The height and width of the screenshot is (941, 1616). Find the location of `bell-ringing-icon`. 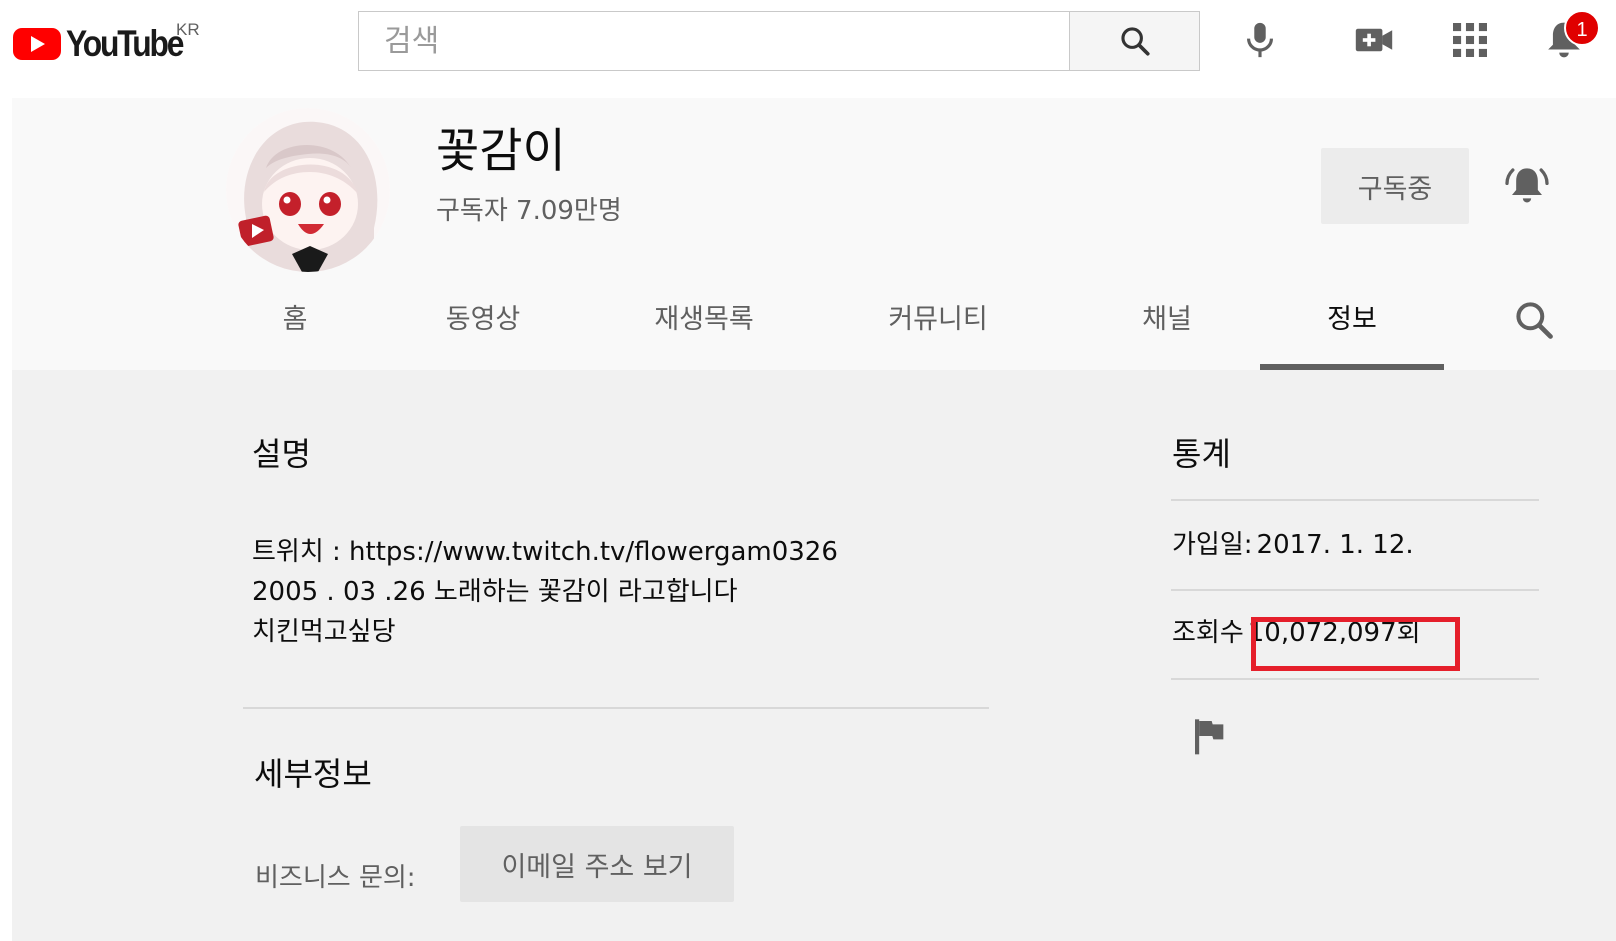

bell-ringing-icon is located at coordinates (1527, 185).